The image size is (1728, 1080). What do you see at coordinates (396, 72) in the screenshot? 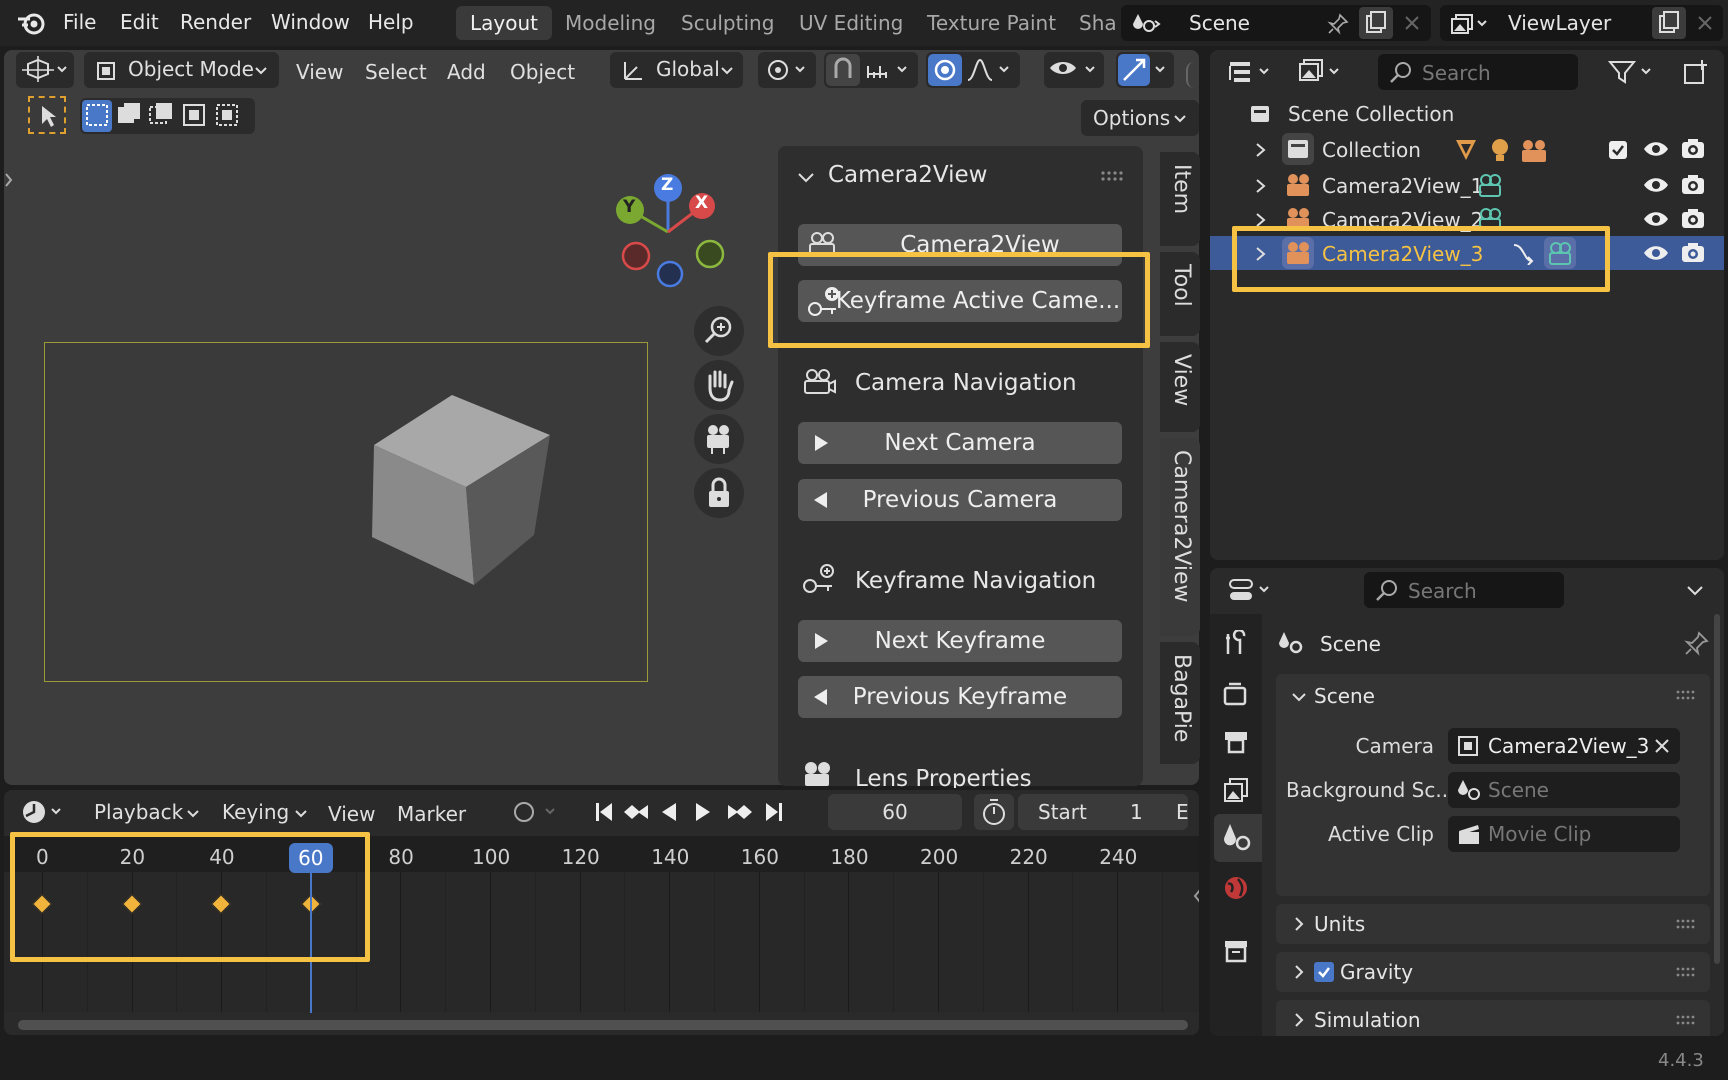
I see `menu-select: Select` at bounding box center [396, 72].